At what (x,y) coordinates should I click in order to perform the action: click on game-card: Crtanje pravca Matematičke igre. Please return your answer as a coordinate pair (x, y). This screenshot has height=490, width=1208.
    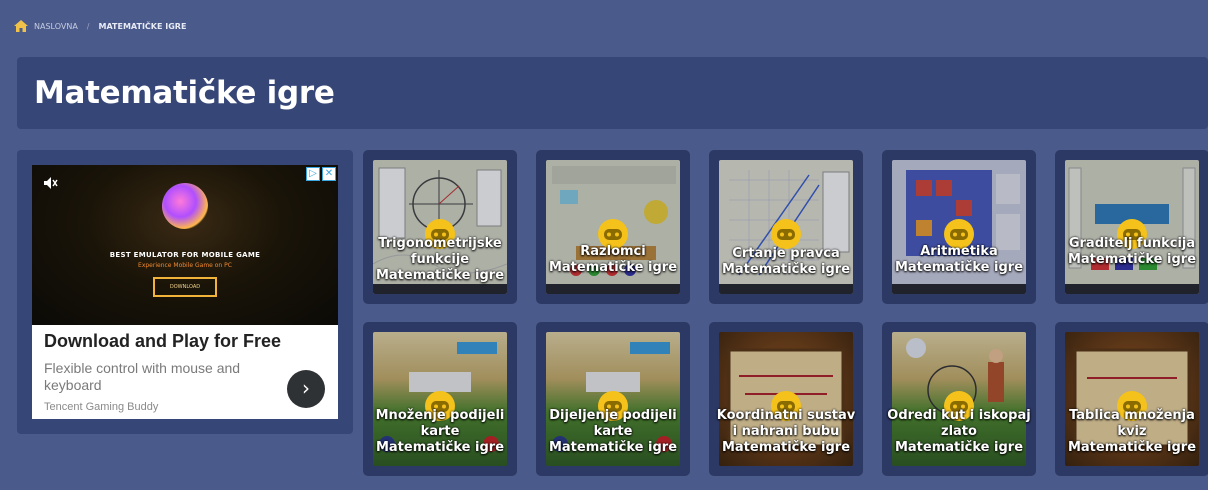
    Looking at the image, I should click on (786, 227).